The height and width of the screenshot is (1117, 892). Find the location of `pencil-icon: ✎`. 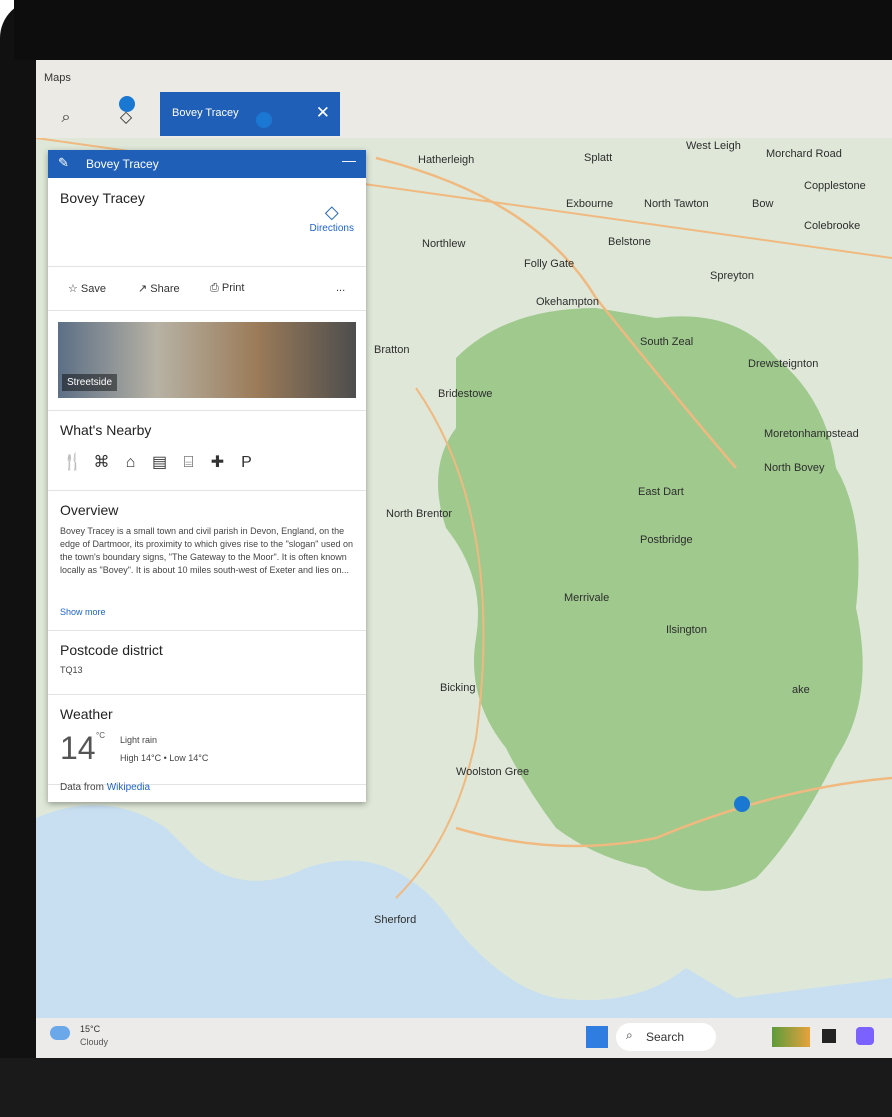

pencil-icon: ✎ is located at coordinates (63, 163).